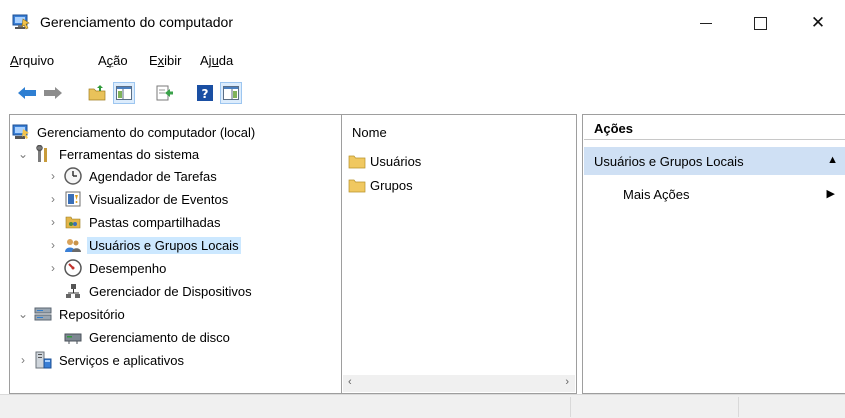  What do you see at coordinates (216, 60) in the screenshot?
I see `menu-ajuda: Ajuda` at bounding box center [216, 60].